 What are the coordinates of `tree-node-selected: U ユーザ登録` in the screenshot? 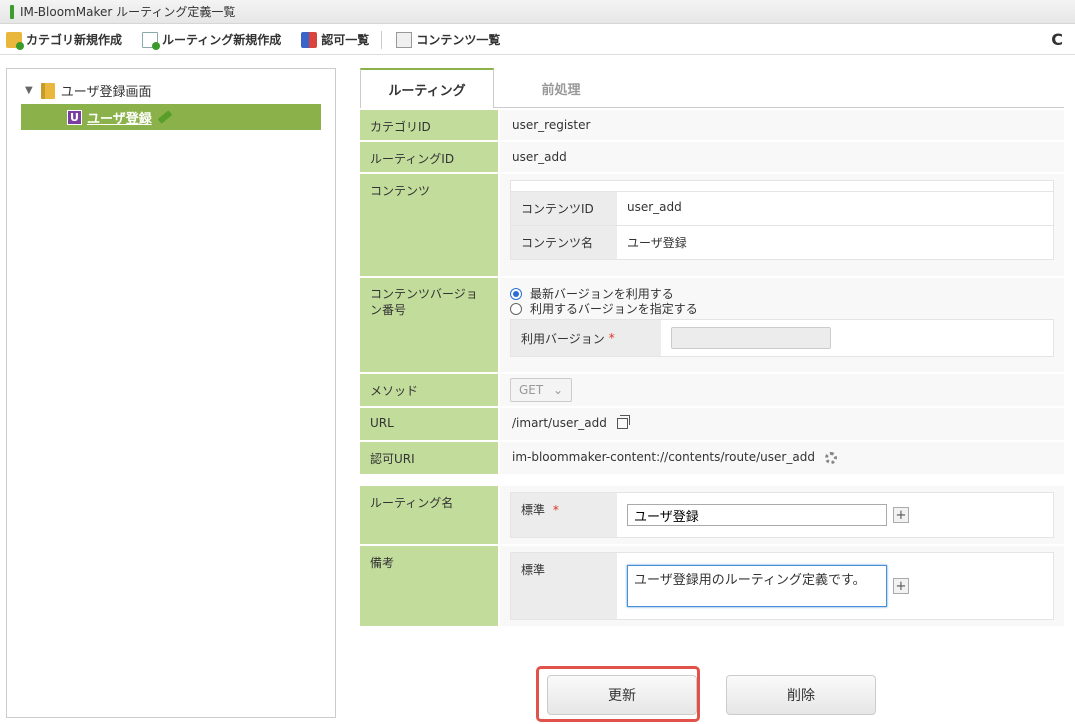 It's located at (171, 117).